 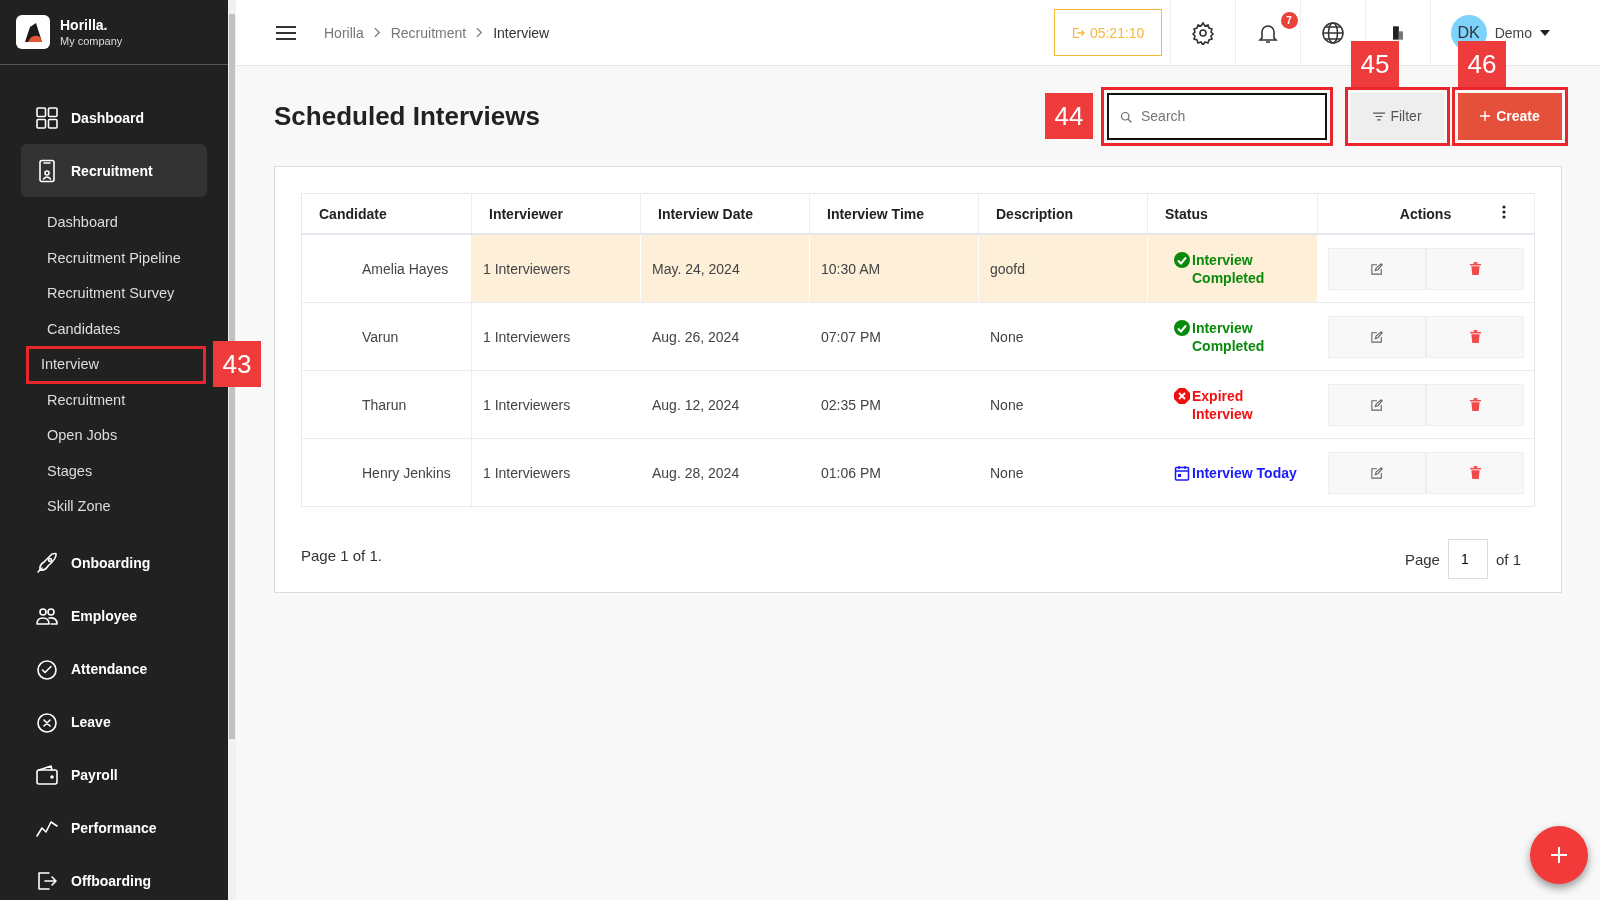 What do you see at coordinates (521, 32) in the screenshot?
I see `breadcrumb-link: Interview` at bounding box center [521, 32].